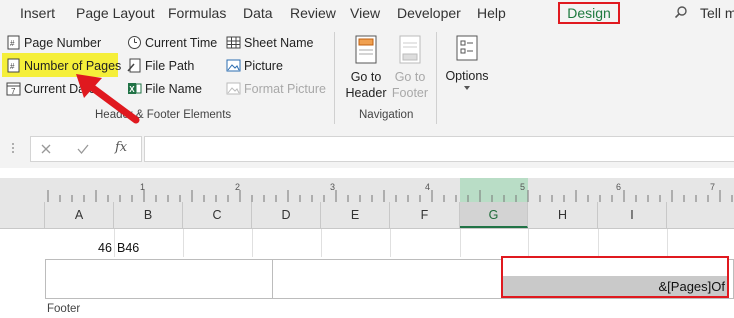 This screenshot has width=734, height=318. Describe the element at coordinates (148, 215) in the screenshot. I see `column-header-b: B` at that location.